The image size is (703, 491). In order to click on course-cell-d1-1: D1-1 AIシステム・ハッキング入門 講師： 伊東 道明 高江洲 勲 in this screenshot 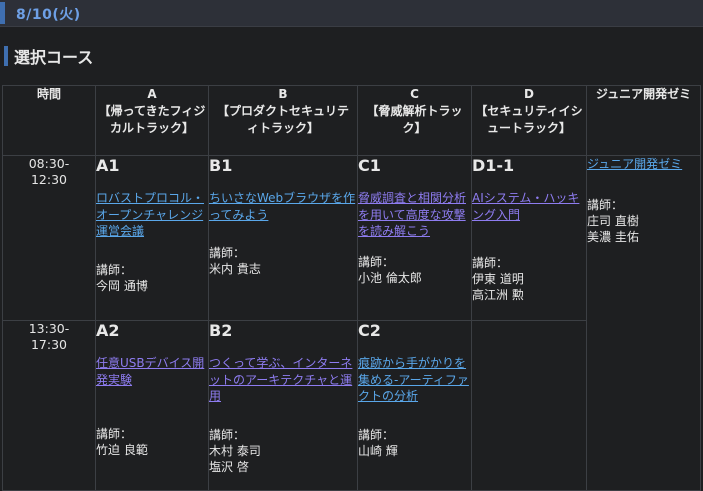, I will do `click(529, 238)`.